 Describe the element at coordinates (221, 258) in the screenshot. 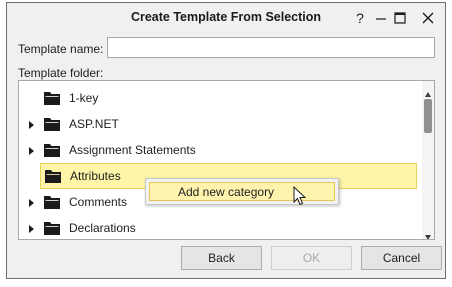

I see `back-button: Back` at that location.